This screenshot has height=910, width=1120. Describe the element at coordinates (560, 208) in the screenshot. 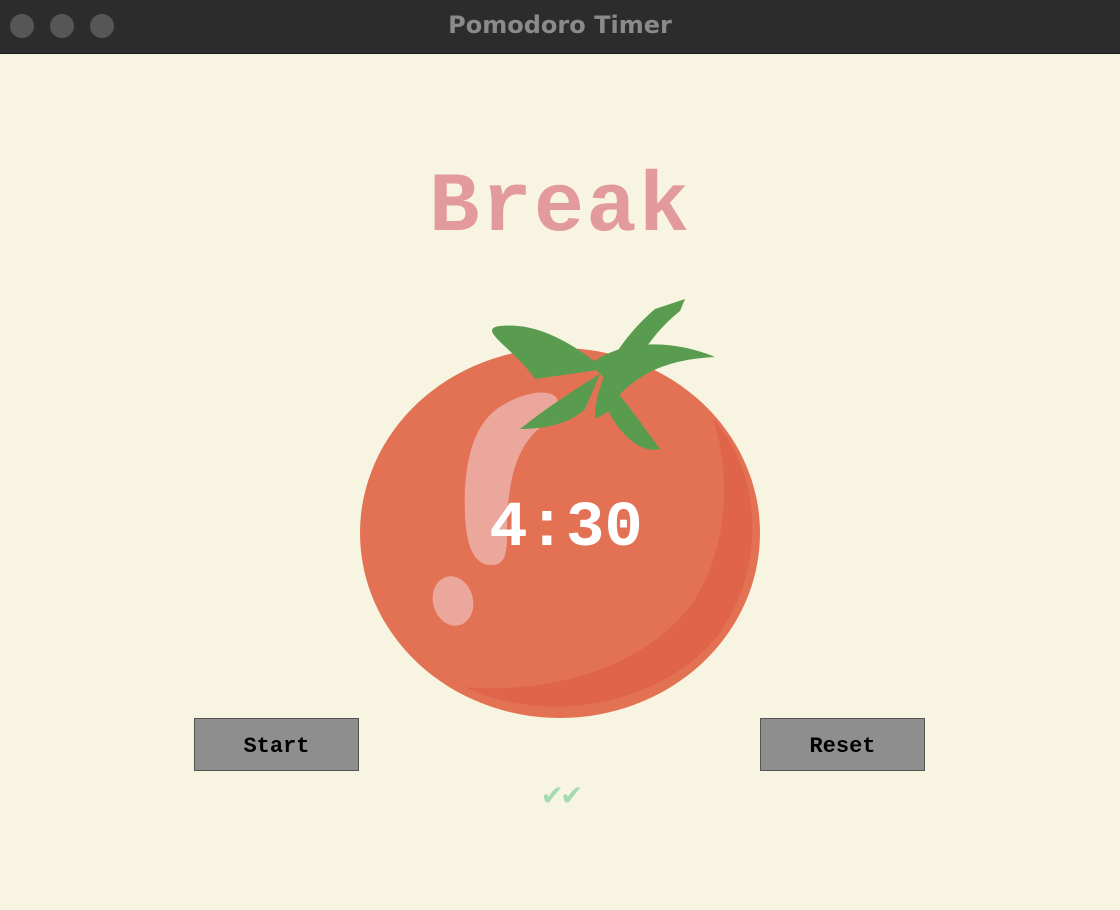

I see `mode-label: Break` at that location.